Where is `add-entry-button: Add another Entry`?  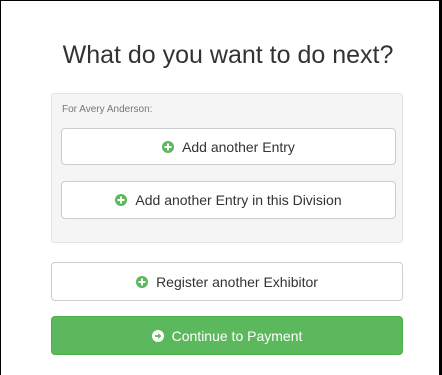
add-entry-button: Add another Entry is located at coordinates (228, 146).